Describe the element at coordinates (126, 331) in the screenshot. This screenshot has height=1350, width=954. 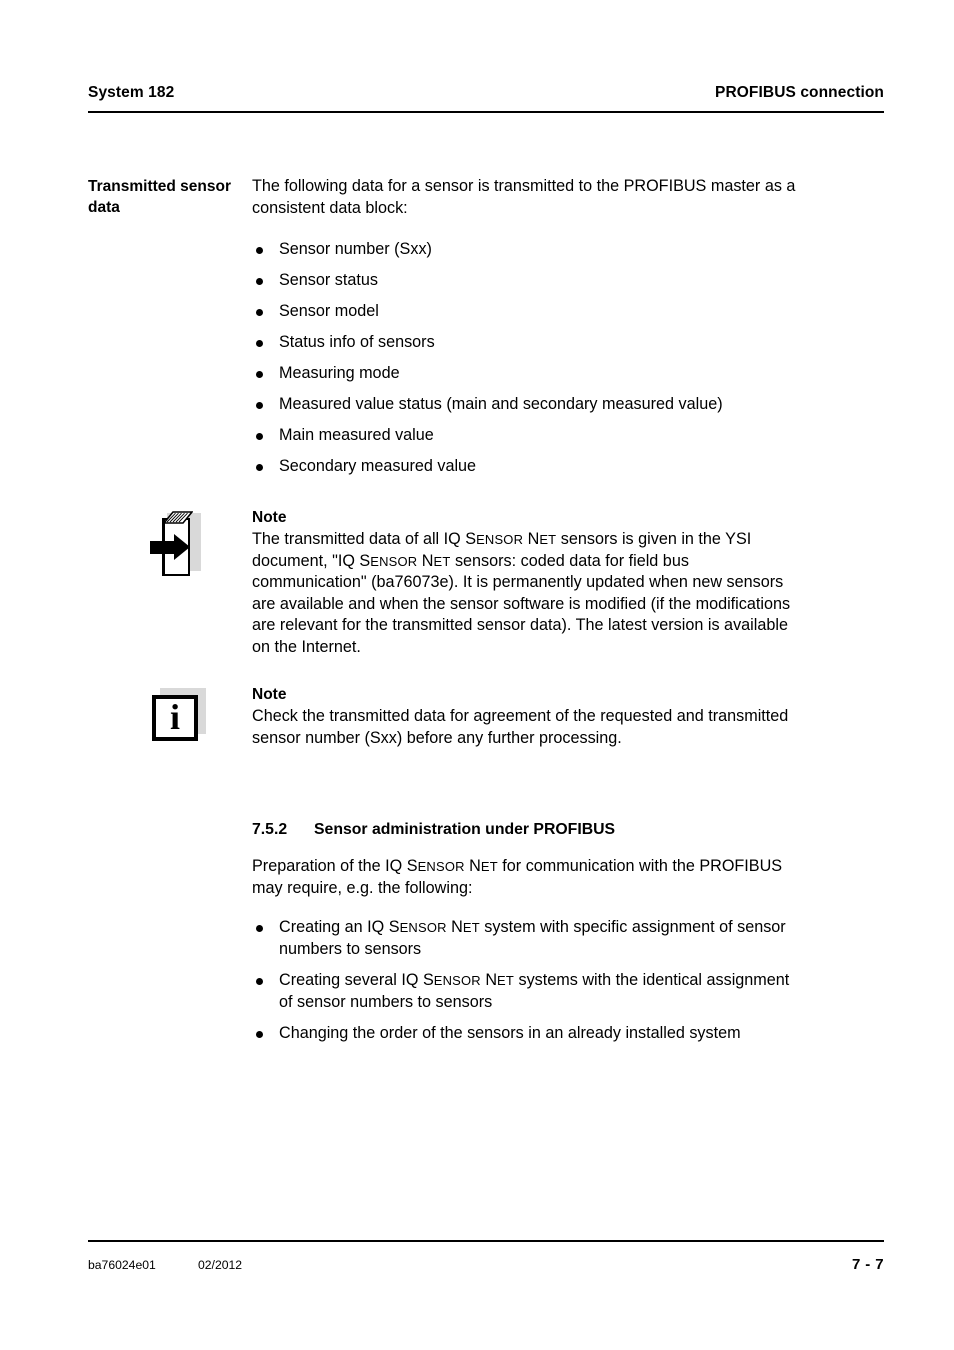
I see `margin-label-column: Transmitted sensor data` at that location.